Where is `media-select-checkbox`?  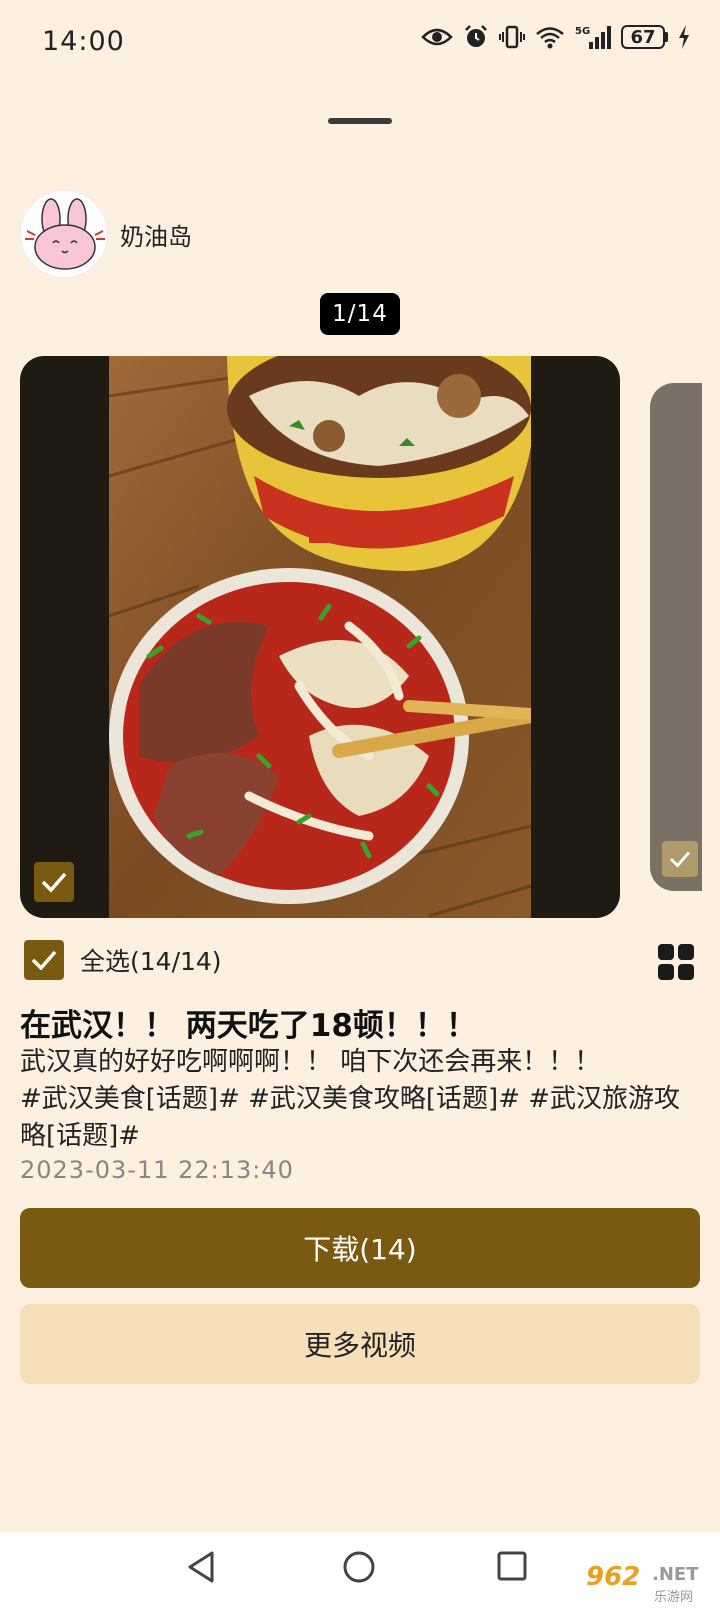 media-select-checkbox is located at coordinates (54, 882).